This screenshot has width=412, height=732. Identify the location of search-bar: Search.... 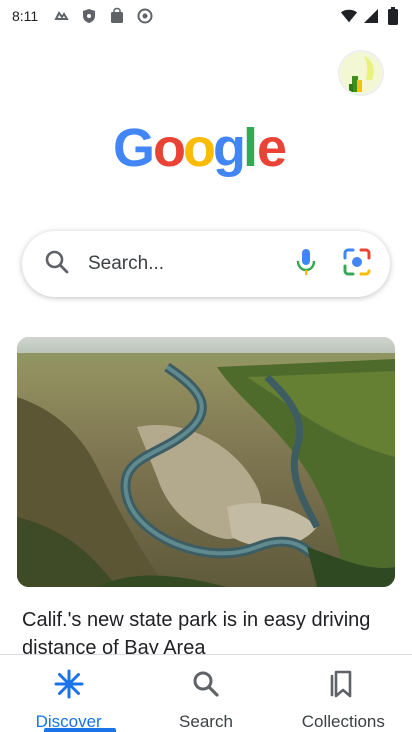
(206, 264).